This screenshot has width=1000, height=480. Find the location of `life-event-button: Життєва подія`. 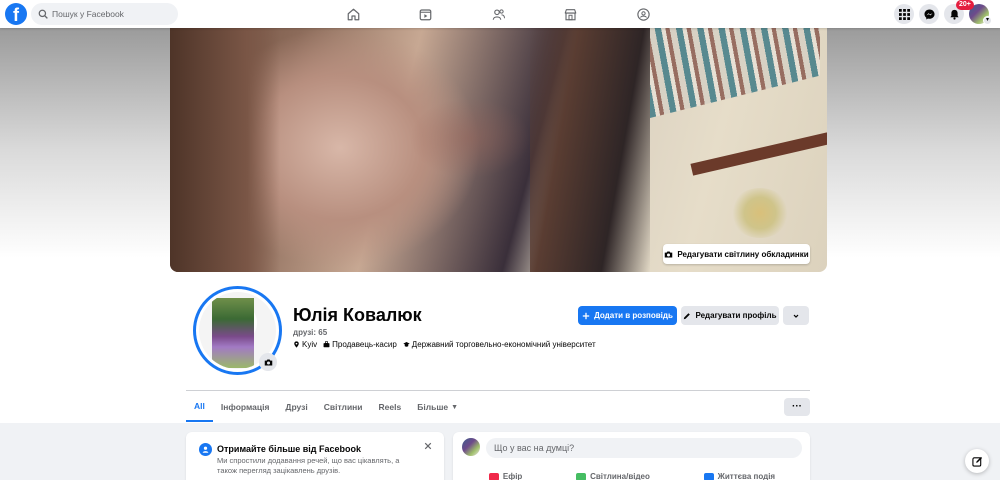

life-event-button: Життєва подія is located at coordinates (739, 476).